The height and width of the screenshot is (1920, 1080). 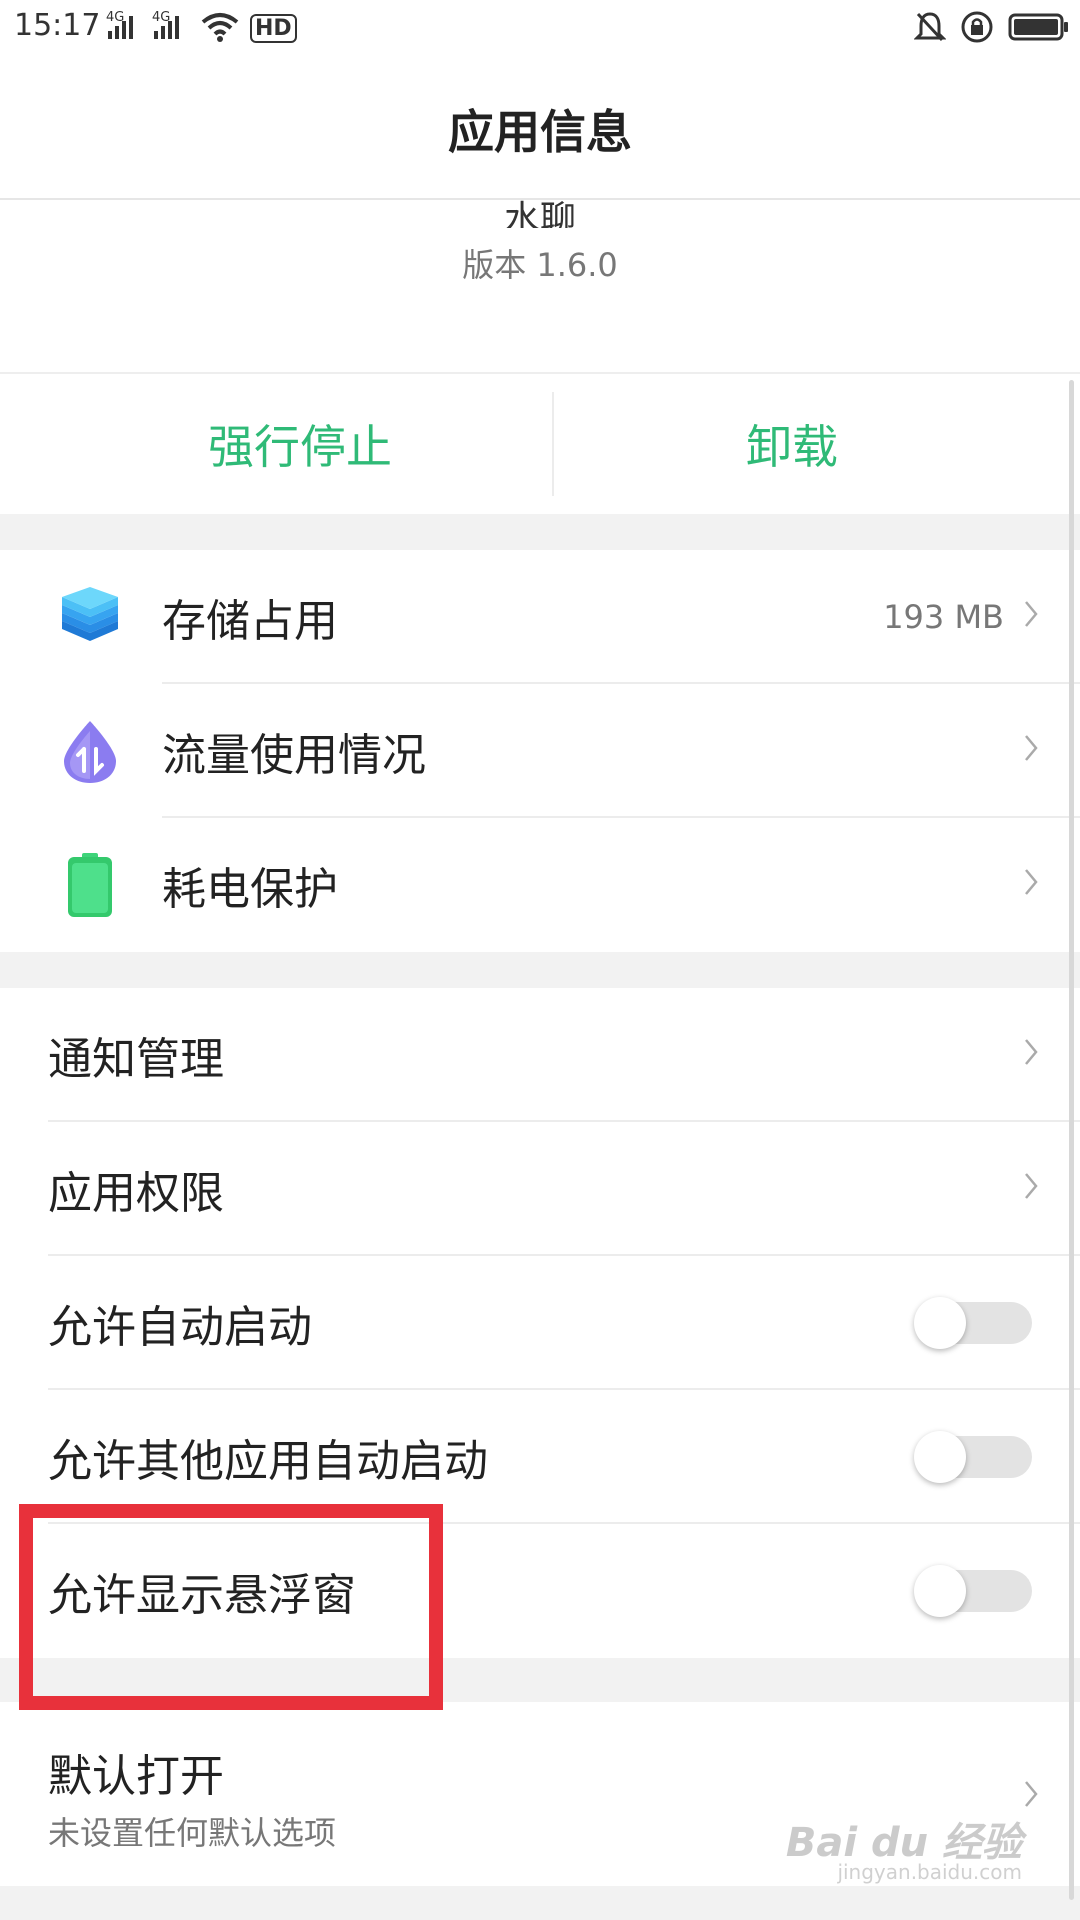 What do you see at coordinates (136, 1059) in the screenshot?
I see `notification-management-label: 通知管理` at bounding box center [136, 1059].